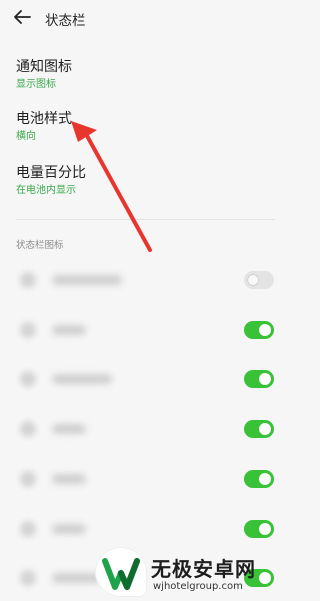 This screenshot has height=601, width=320. What do you see at coordinates (46, 190) in the screenshot?
I see `setting-value: 在电池内显示` at bounding box center [46, 190].